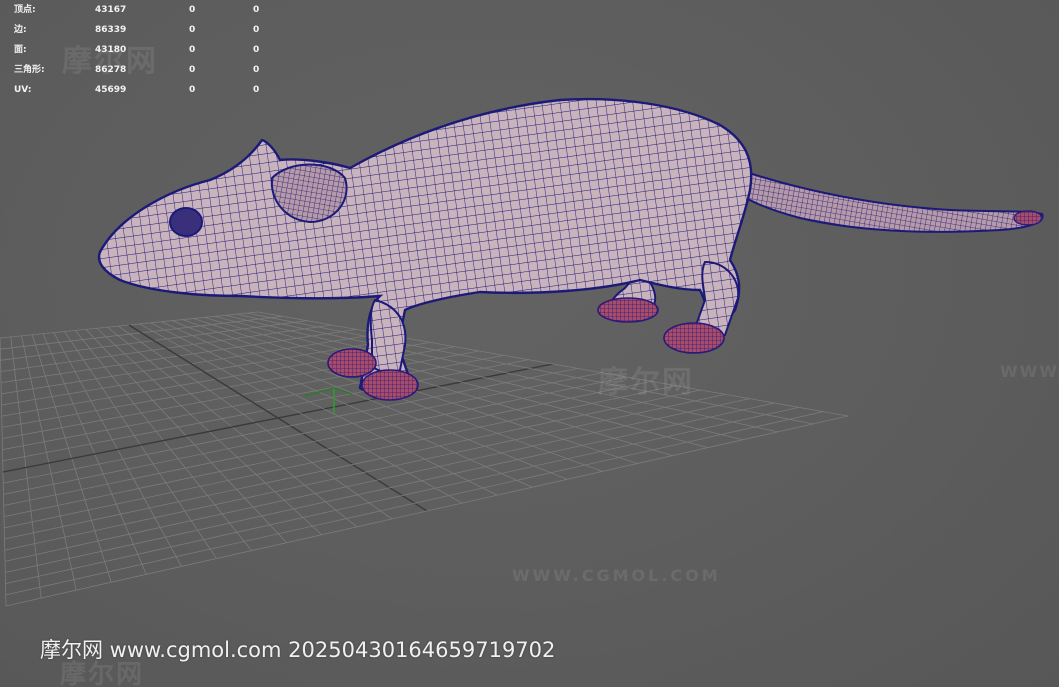  Describe the element at coordinates (888, 200) in the screenshot. I see `mesh-tail` at that location.